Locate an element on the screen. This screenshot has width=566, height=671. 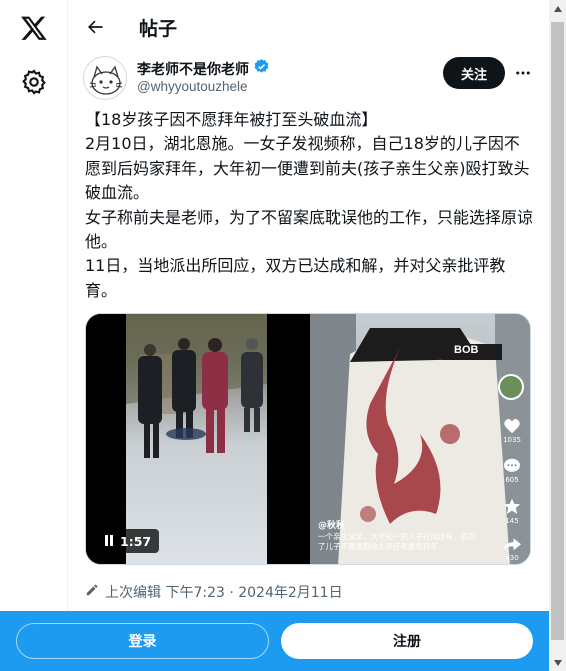
like-stat: 1035 is located at coordinates (512, 431).